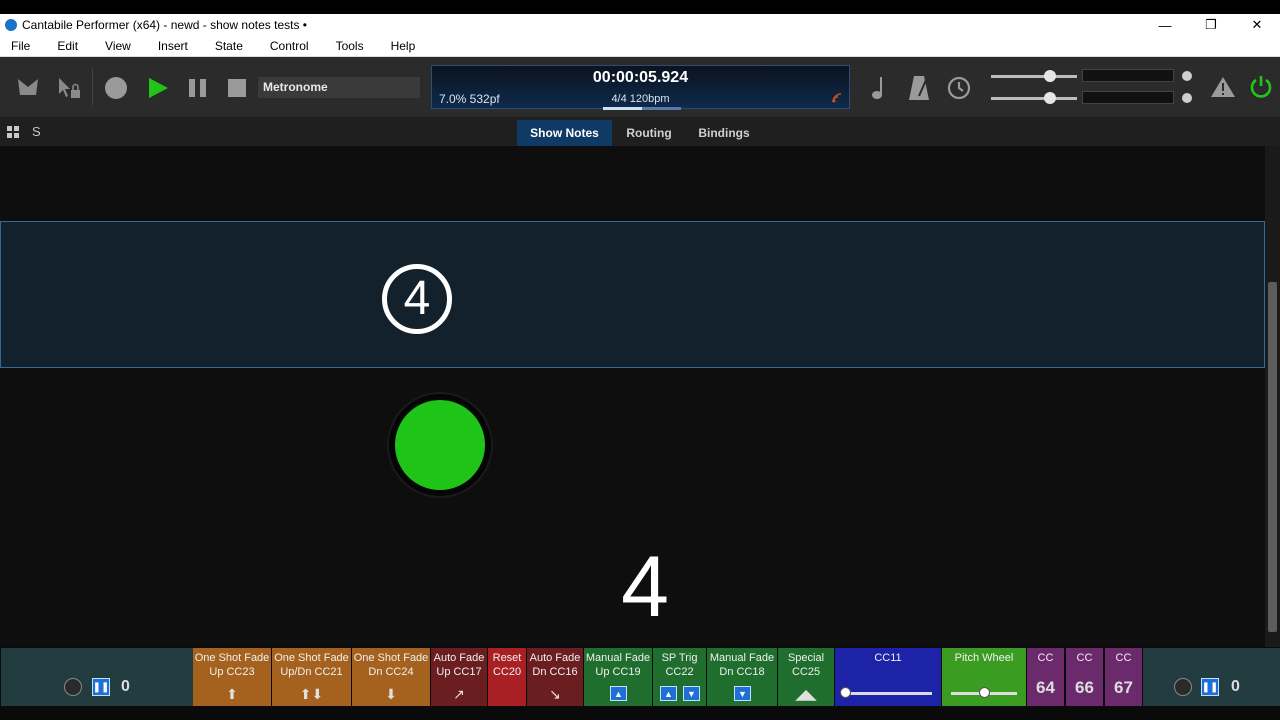 The image size is (1280, 720). I want to click on right-record-button, so click(1183, 687).